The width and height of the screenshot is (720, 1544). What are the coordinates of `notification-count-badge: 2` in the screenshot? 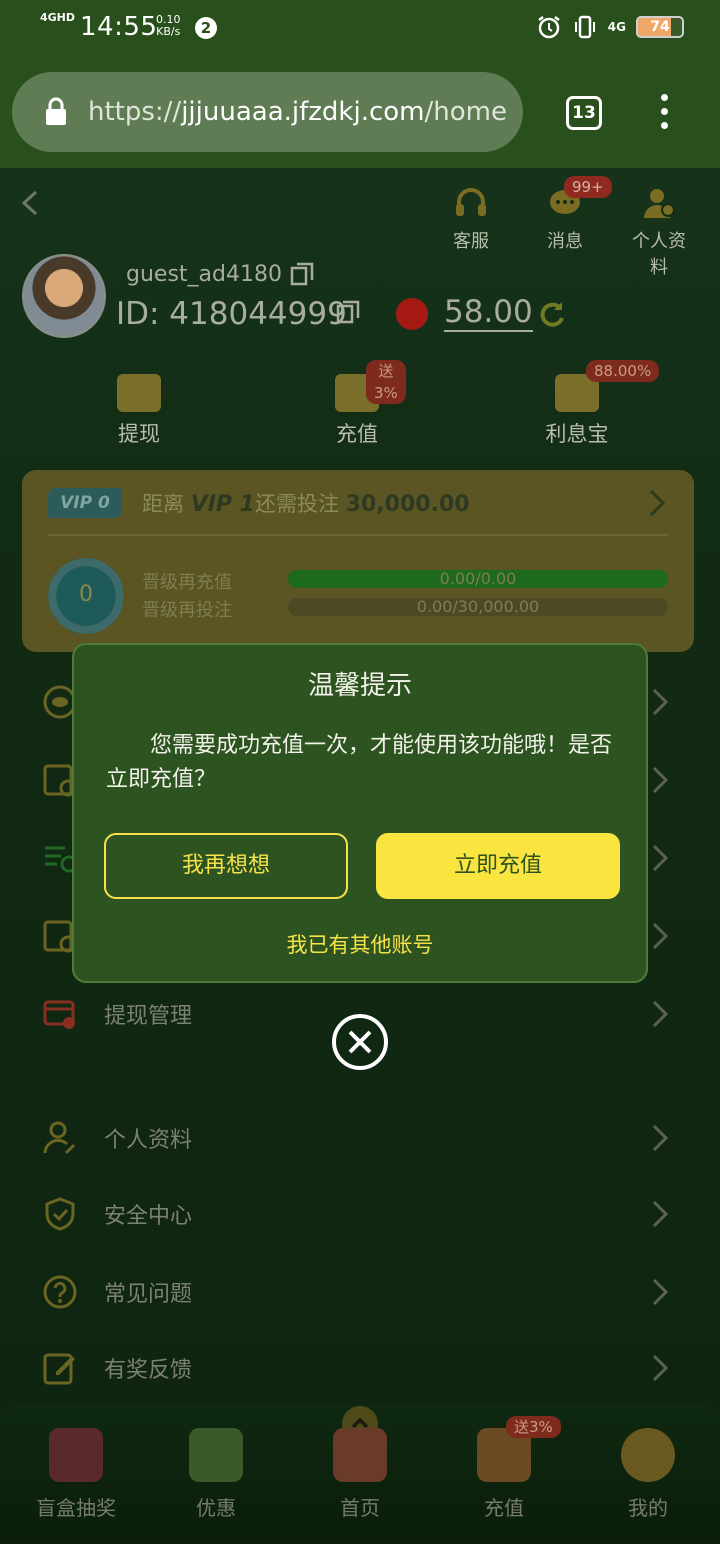 It's located at (206, 28).